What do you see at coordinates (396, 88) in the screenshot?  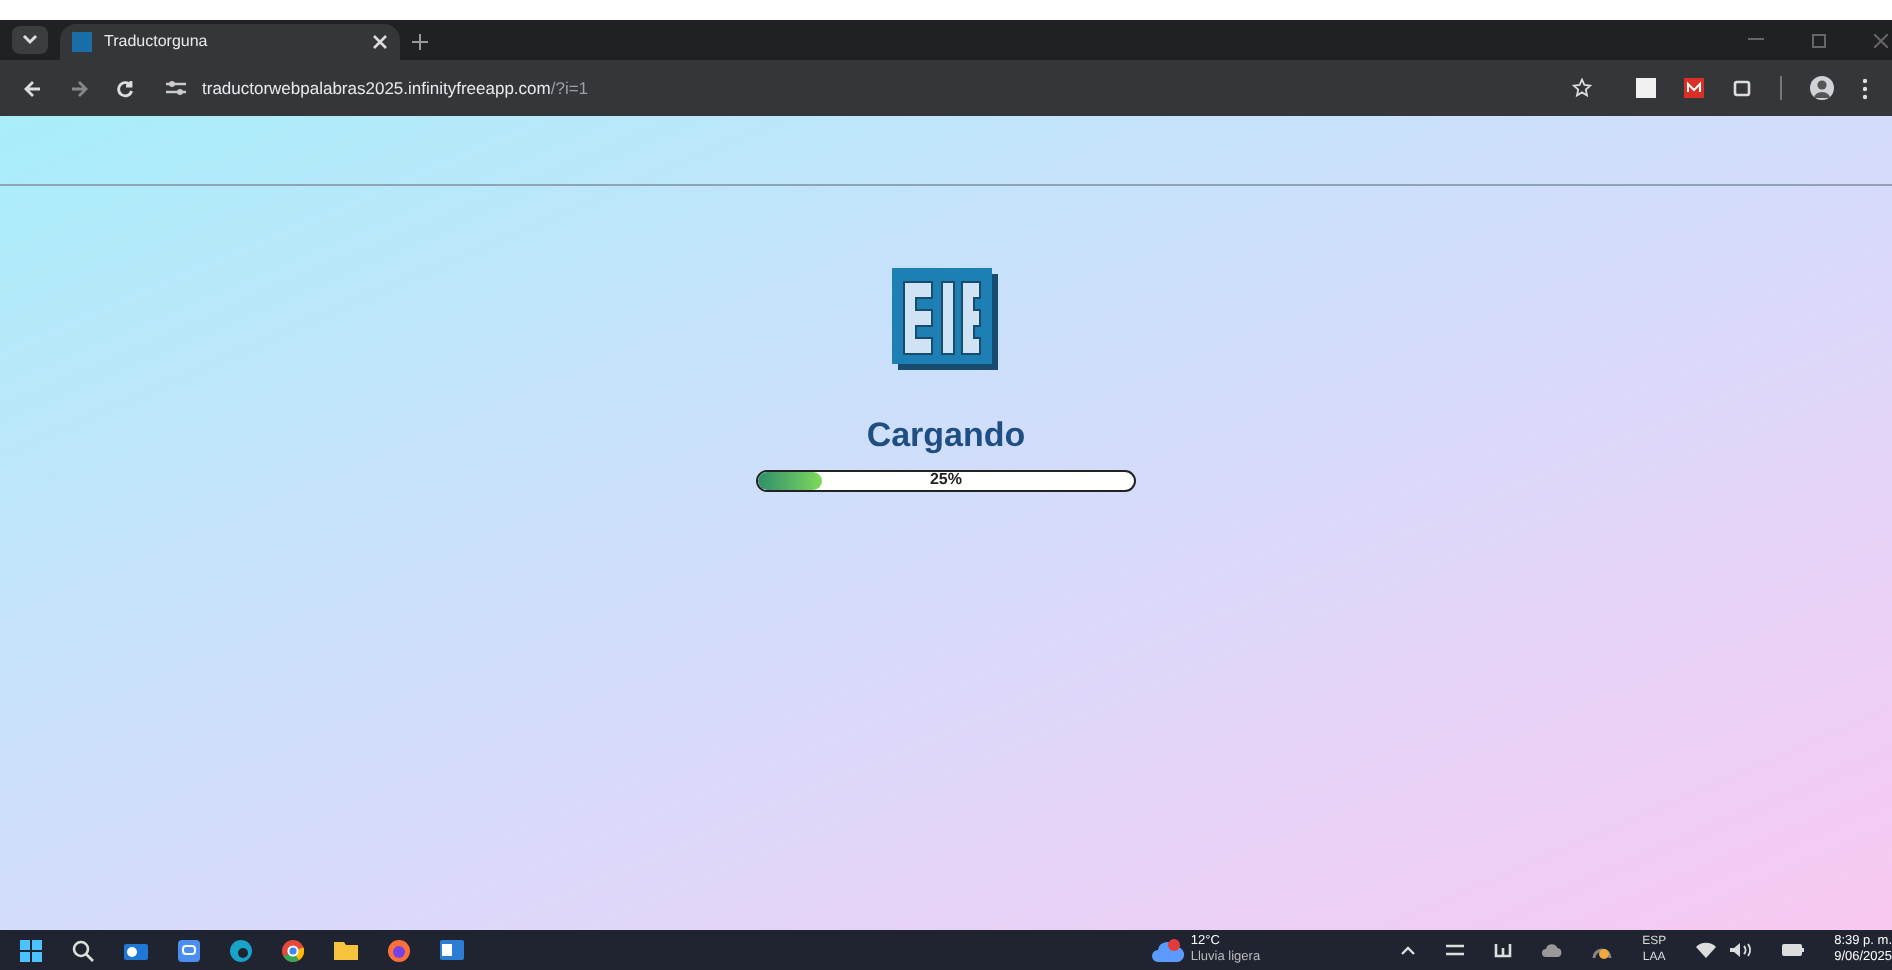 I see `url-text: traductorwebpalabras2025.infinityfreeapp.com/?i=1` at bounding box center [396, 88].